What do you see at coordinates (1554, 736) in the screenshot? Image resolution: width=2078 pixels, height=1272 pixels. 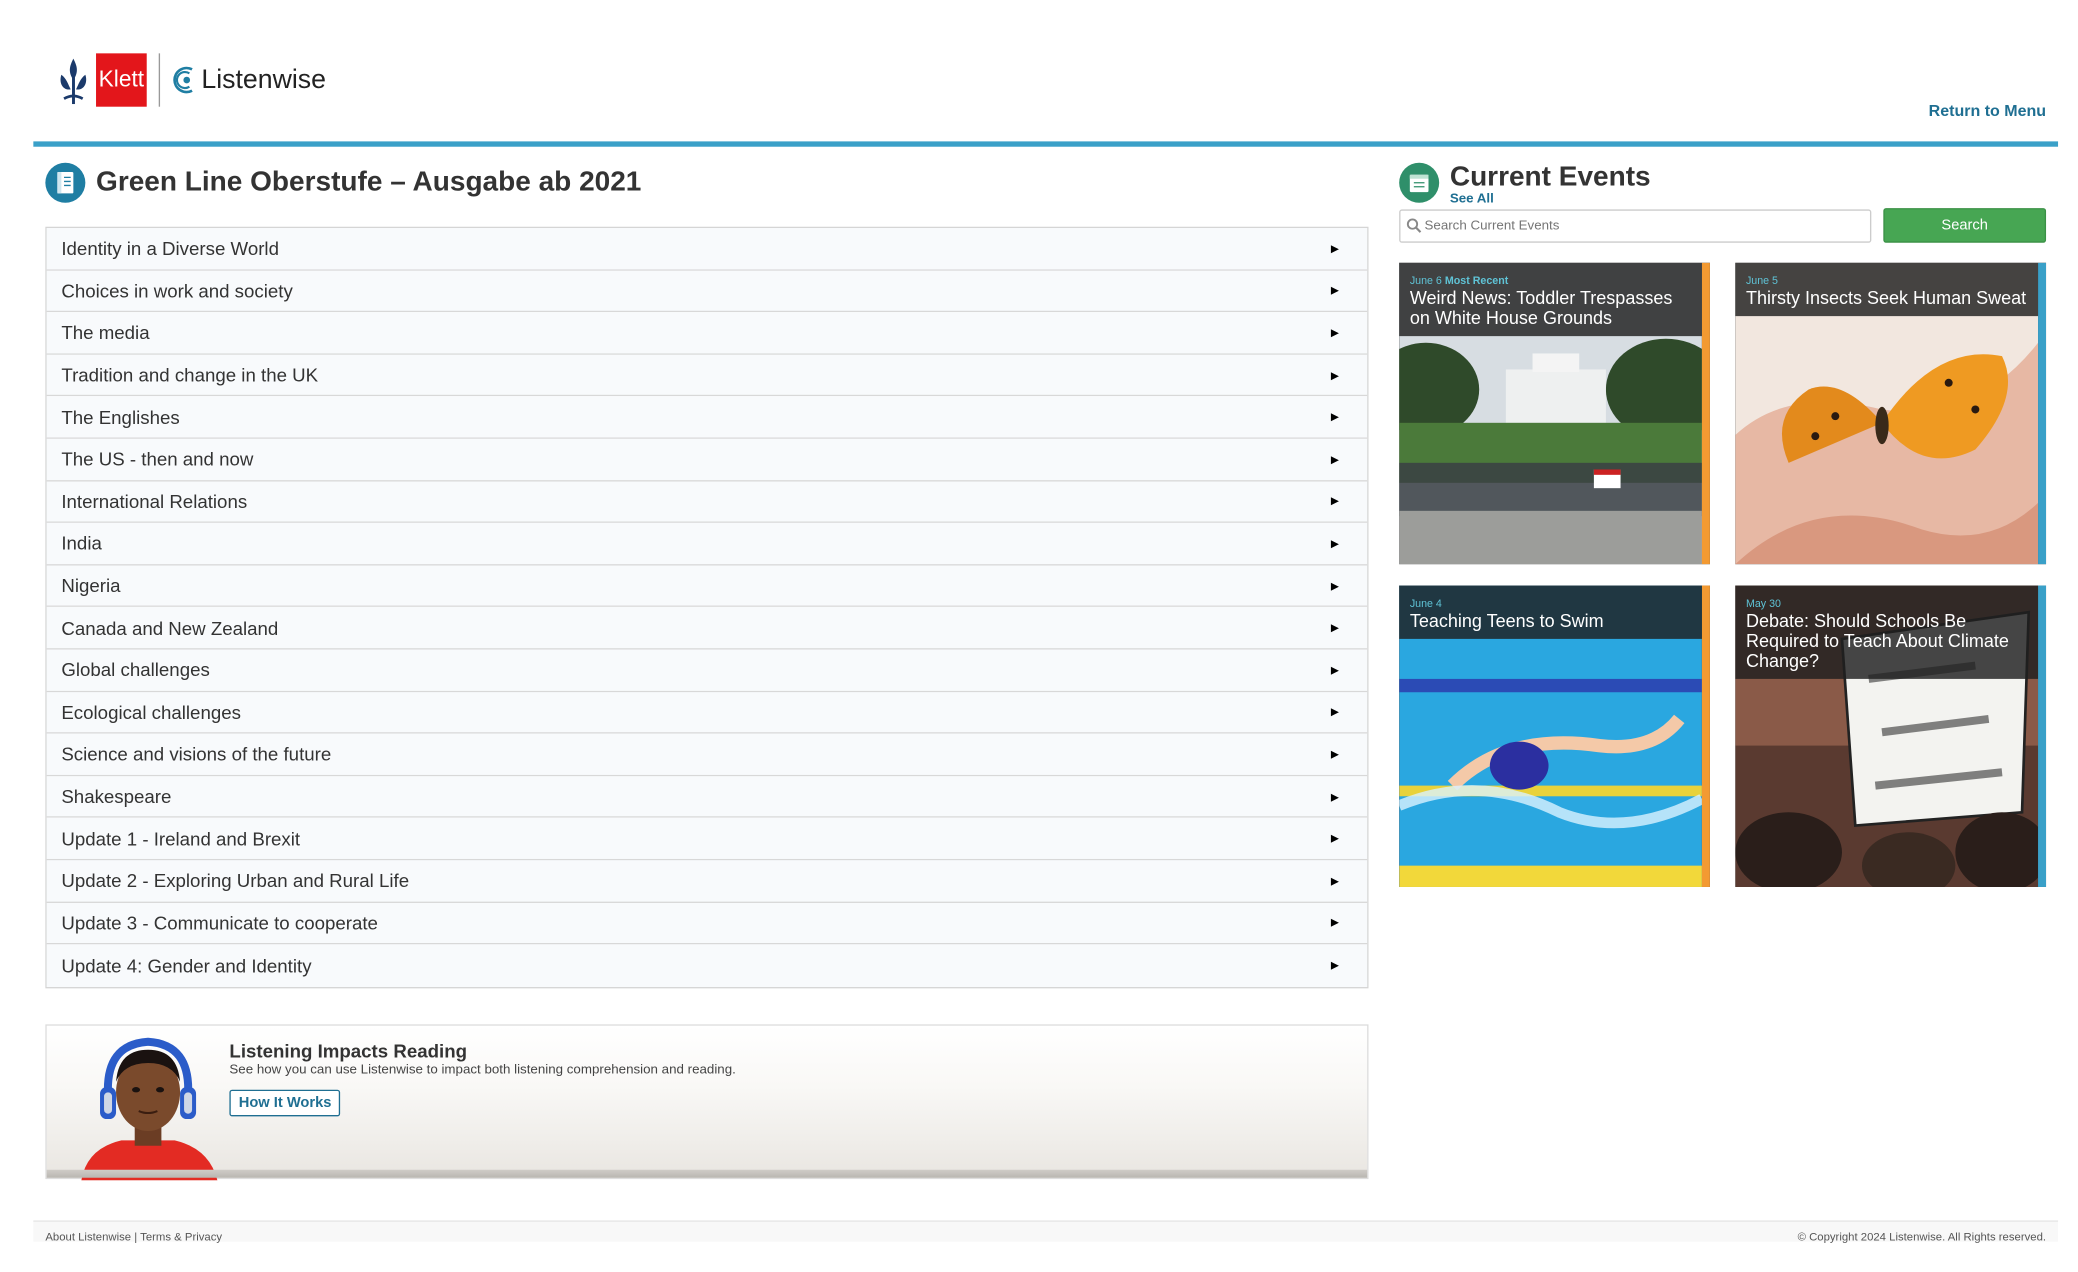 I see `current-event-card: June 4 Teaching Teens to Swim` at bounding box center [1554, 736].